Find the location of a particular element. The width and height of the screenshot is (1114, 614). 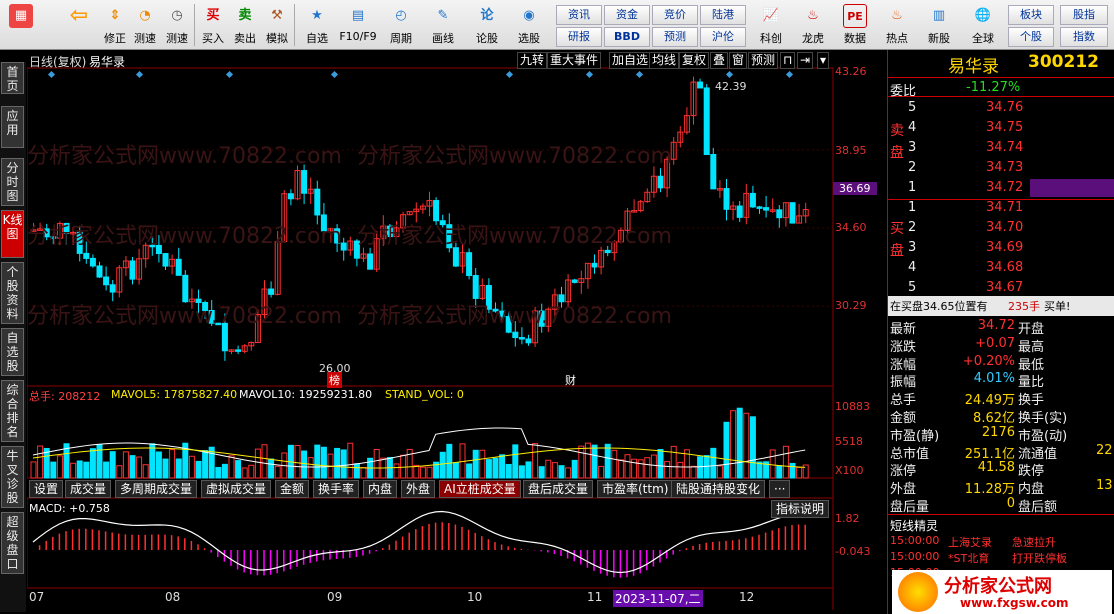

hk-connect-button: 陆港 is located at coordinates (723, 15).